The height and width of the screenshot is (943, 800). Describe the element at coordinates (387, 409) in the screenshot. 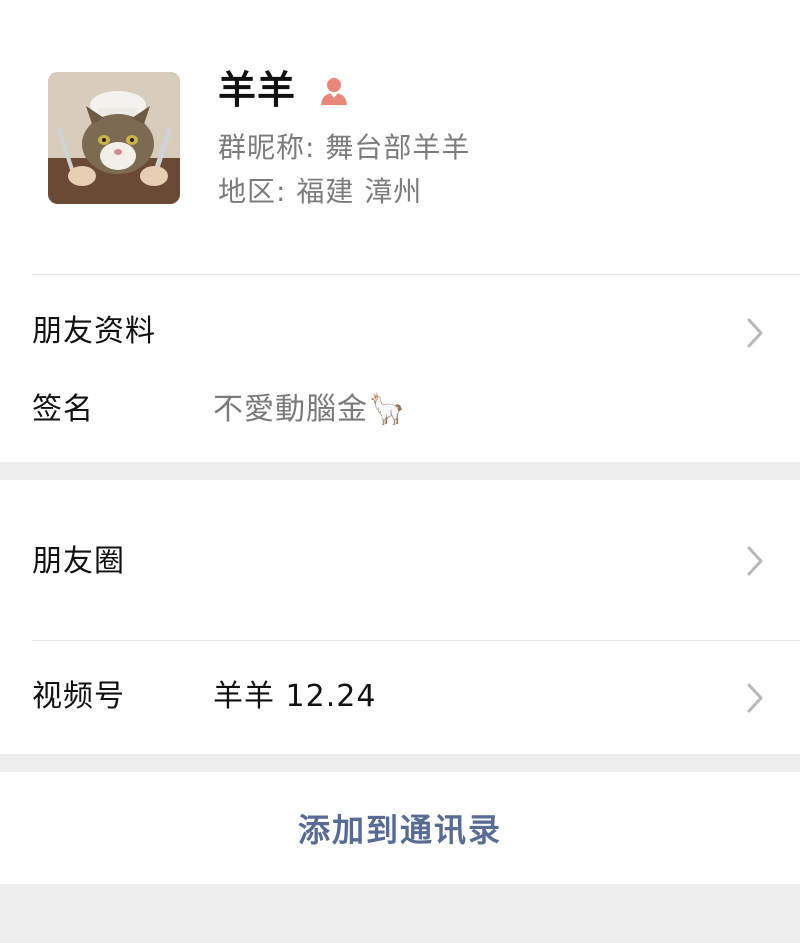

I see `llama-emoji-icon: 🦙` at that location.